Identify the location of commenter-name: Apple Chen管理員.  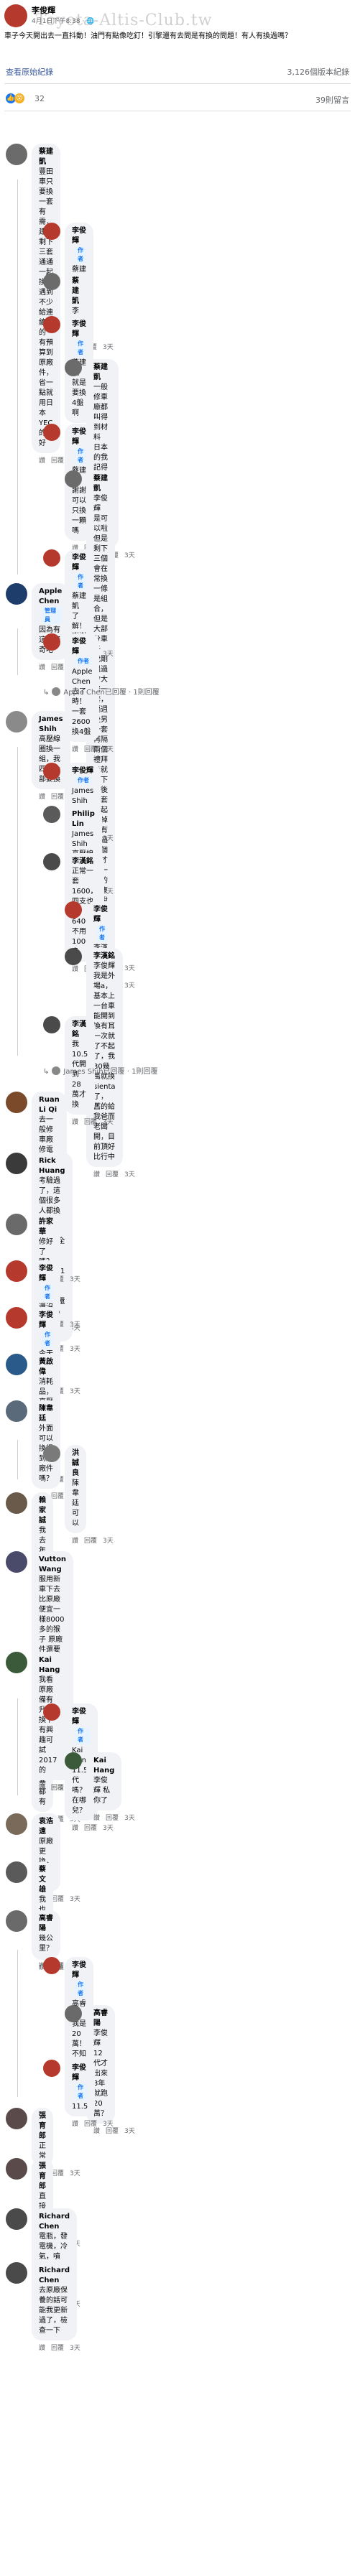
(51, 606).